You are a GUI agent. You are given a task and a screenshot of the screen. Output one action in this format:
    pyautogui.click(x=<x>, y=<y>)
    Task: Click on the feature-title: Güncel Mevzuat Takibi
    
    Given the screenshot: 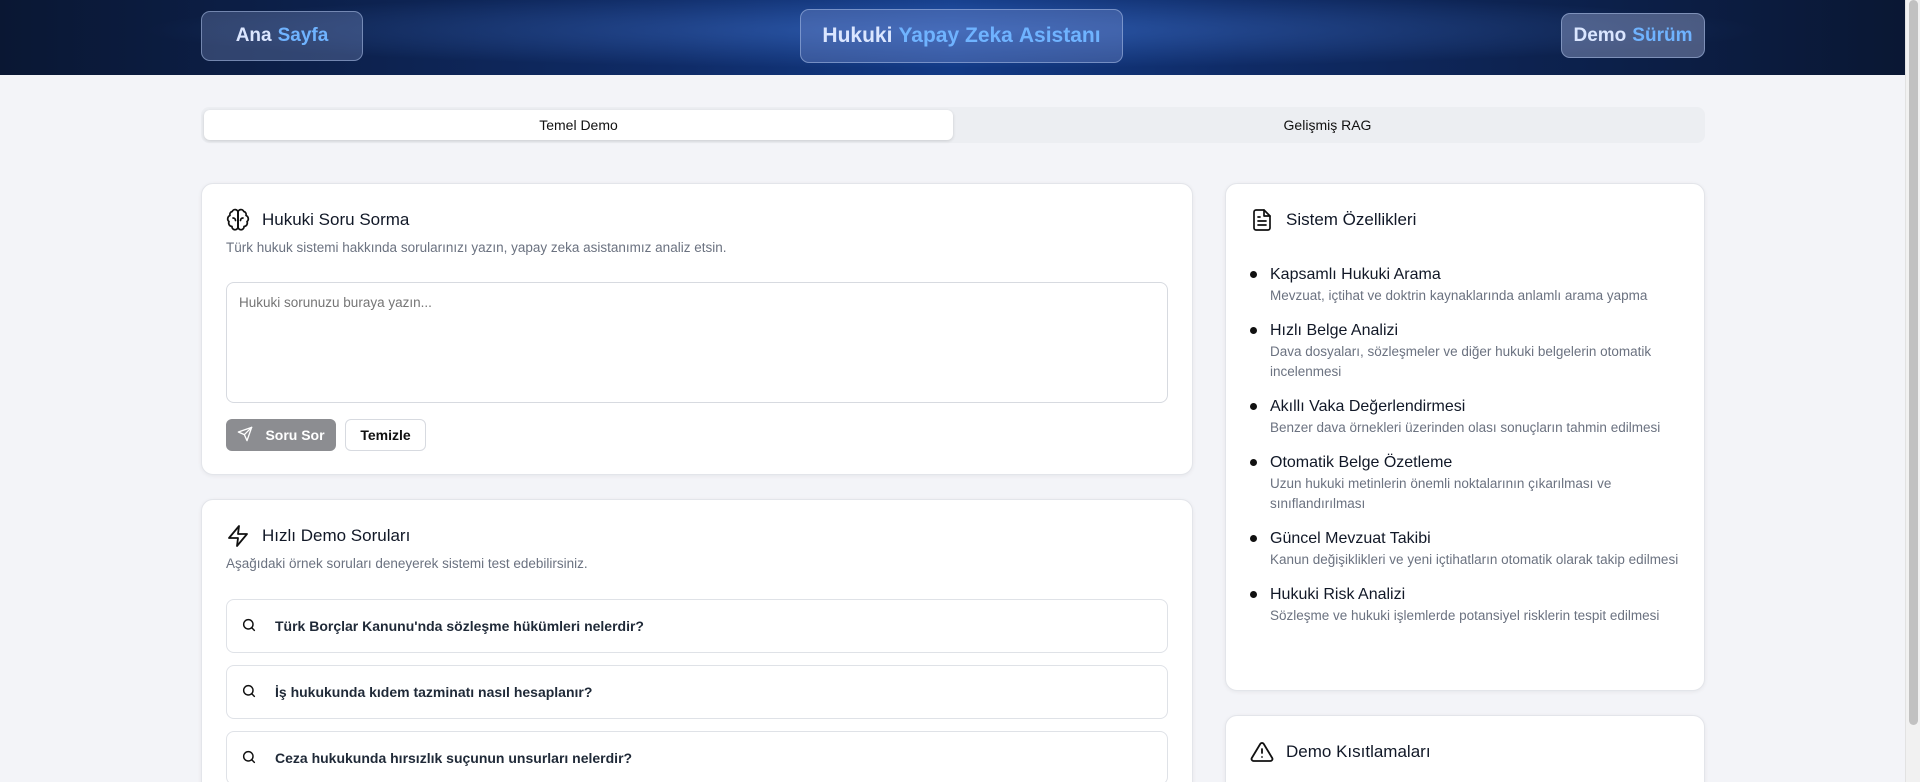 What is the action you would take?
    pyautogui.click(x=1350, y=538)
    